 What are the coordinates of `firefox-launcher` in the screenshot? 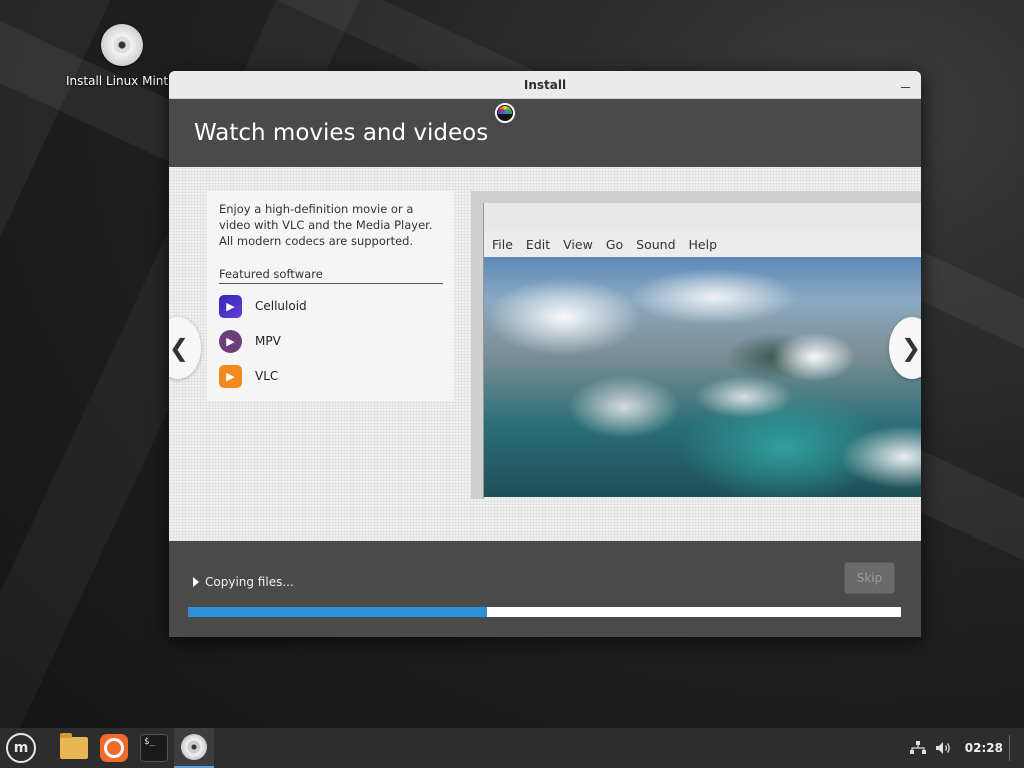 It's located at (114, 748).